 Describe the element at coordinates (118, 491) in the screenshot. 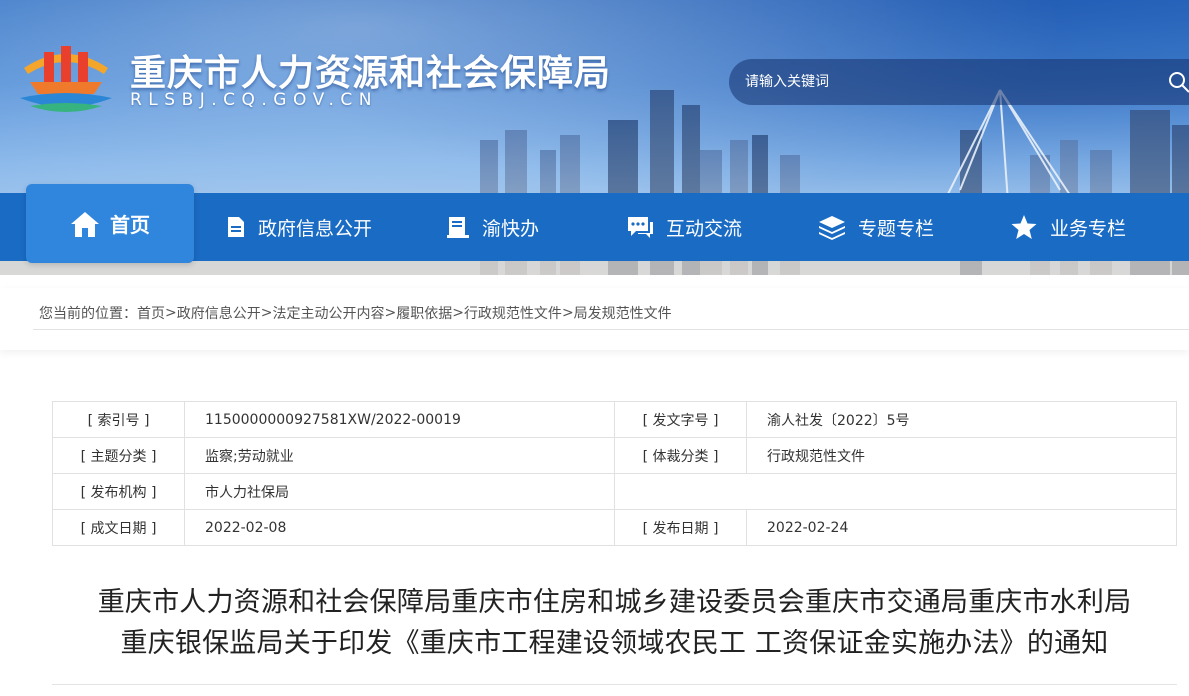

I see `meta-key-issuer: [ 发布机构 ]` at that location.